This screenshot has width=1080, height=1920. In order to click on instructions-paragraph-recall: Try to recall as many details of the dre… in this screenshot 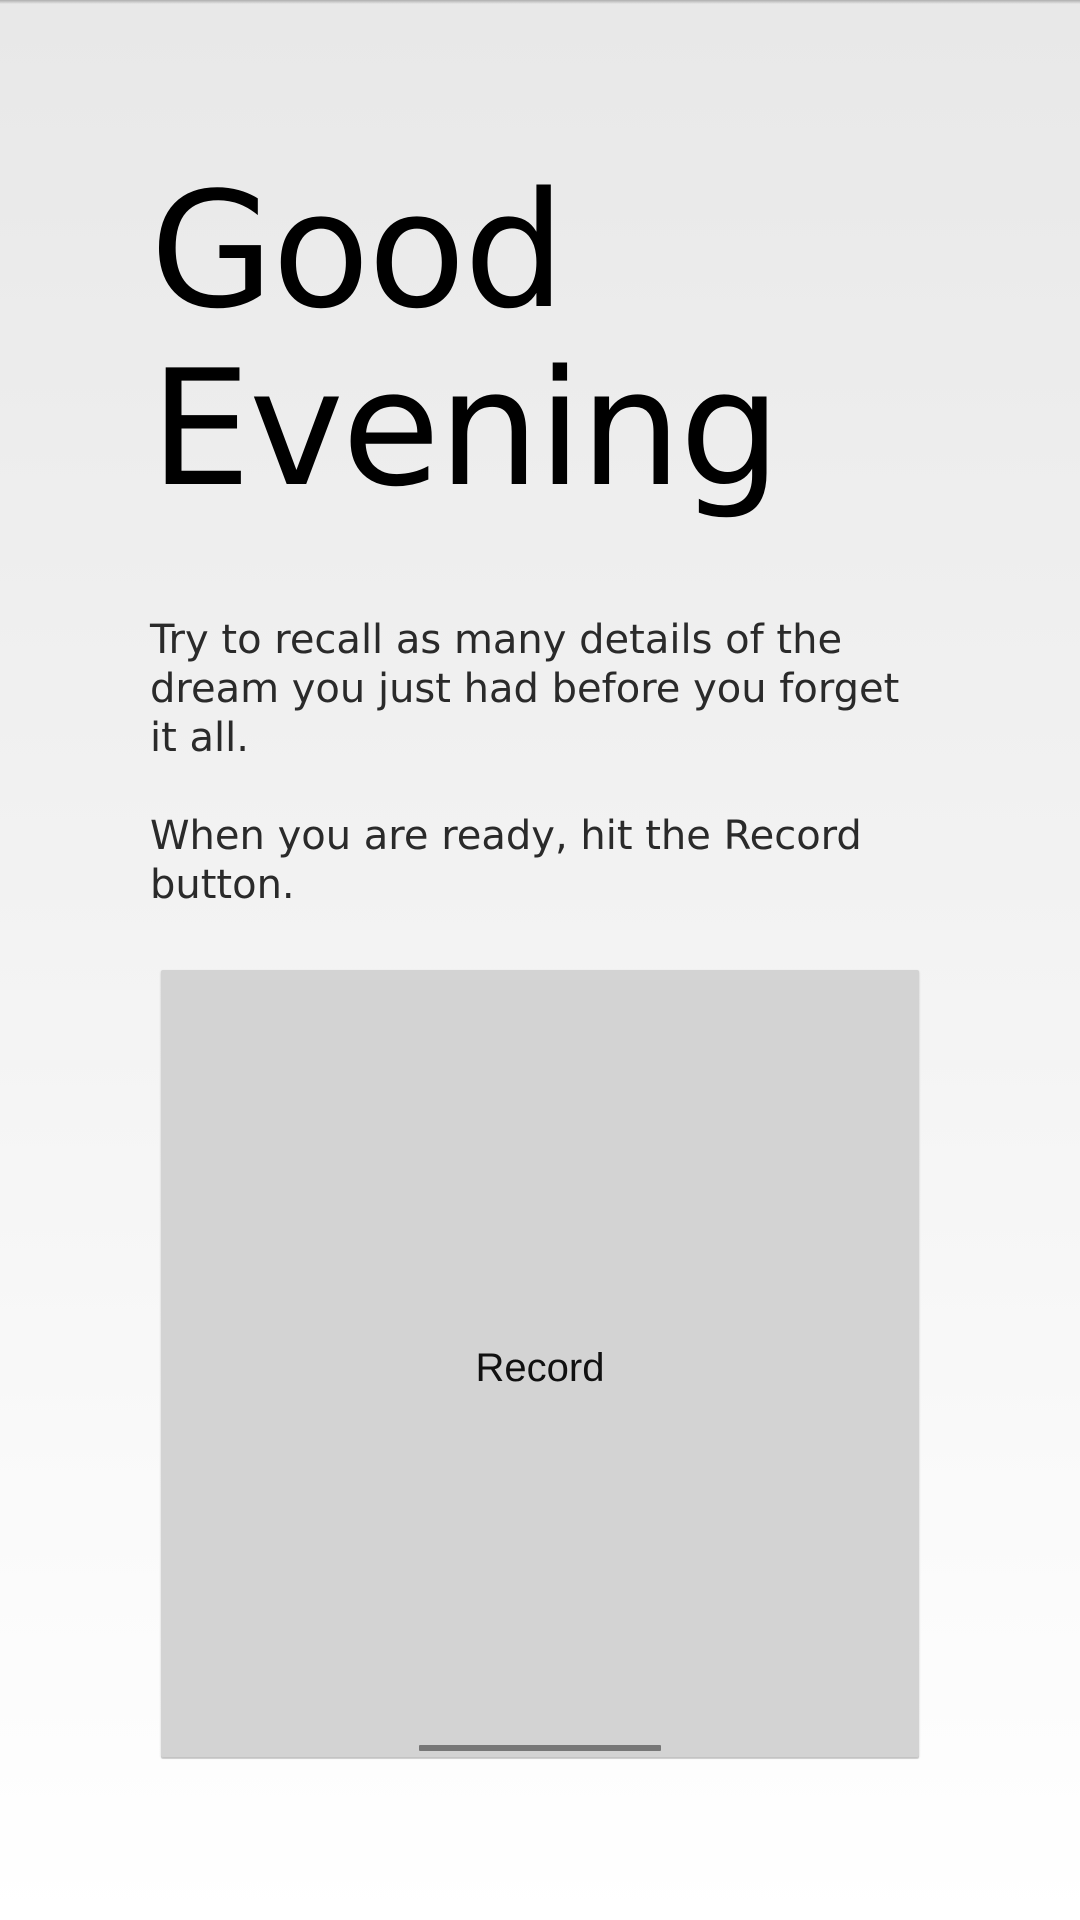, I will do `click(525, 689)`.